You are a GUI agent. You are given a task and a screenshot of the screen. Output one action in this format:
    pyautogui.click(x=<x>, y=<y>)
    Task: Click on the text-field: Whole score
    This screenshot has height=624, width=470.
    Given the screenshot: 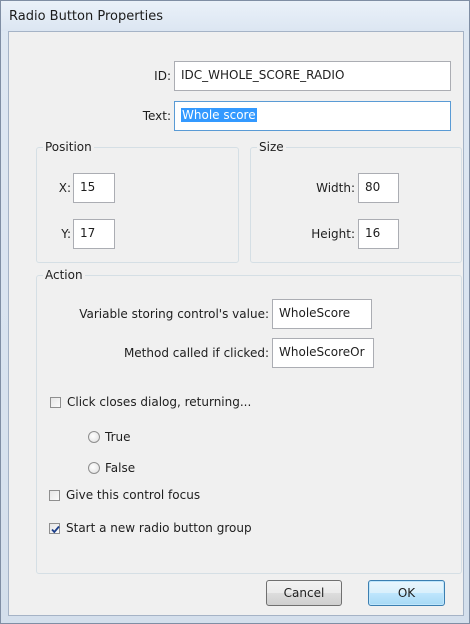 What is the action you would take?
    pyautogui.click(x=312, y=116)
    